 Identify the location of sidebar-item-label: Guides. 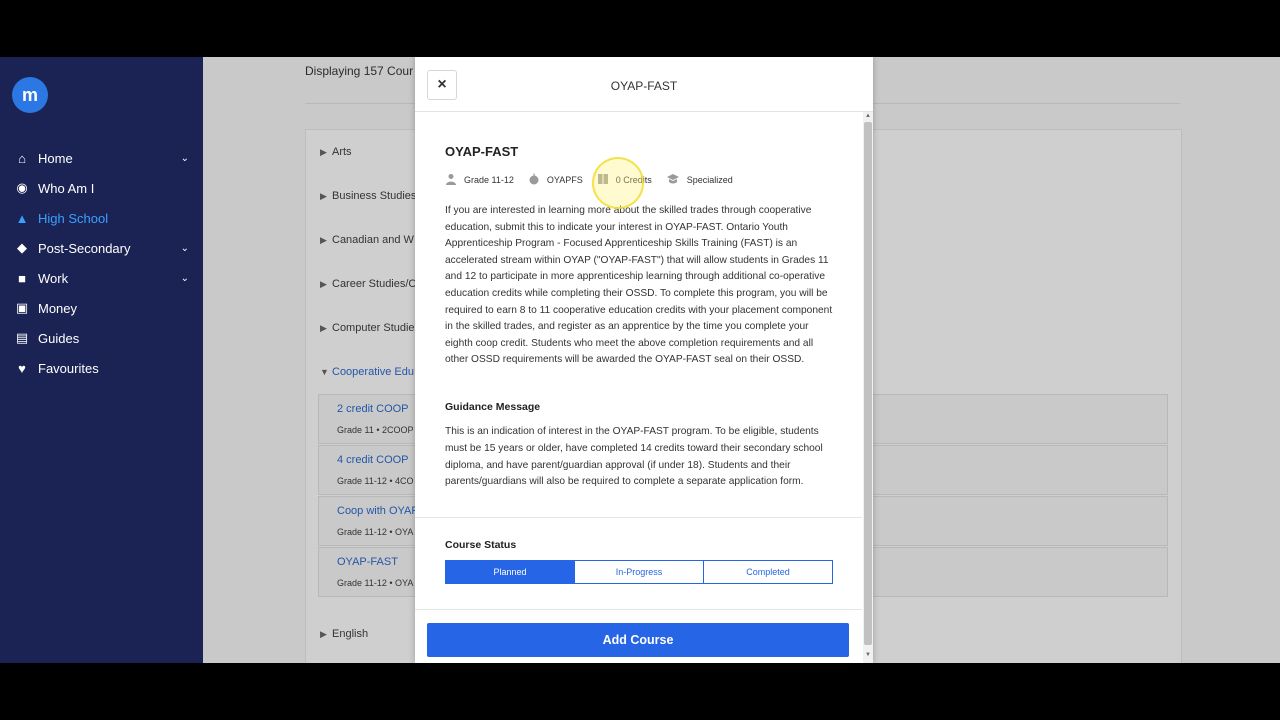
(59, 338).